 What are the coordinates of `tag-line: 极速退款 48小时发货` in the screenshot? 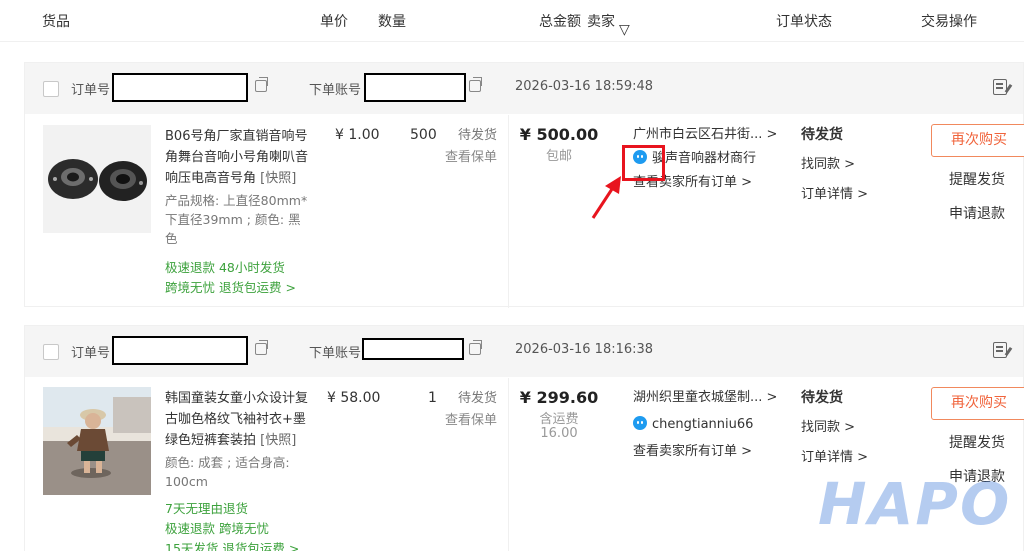 It's located at (225, 267).